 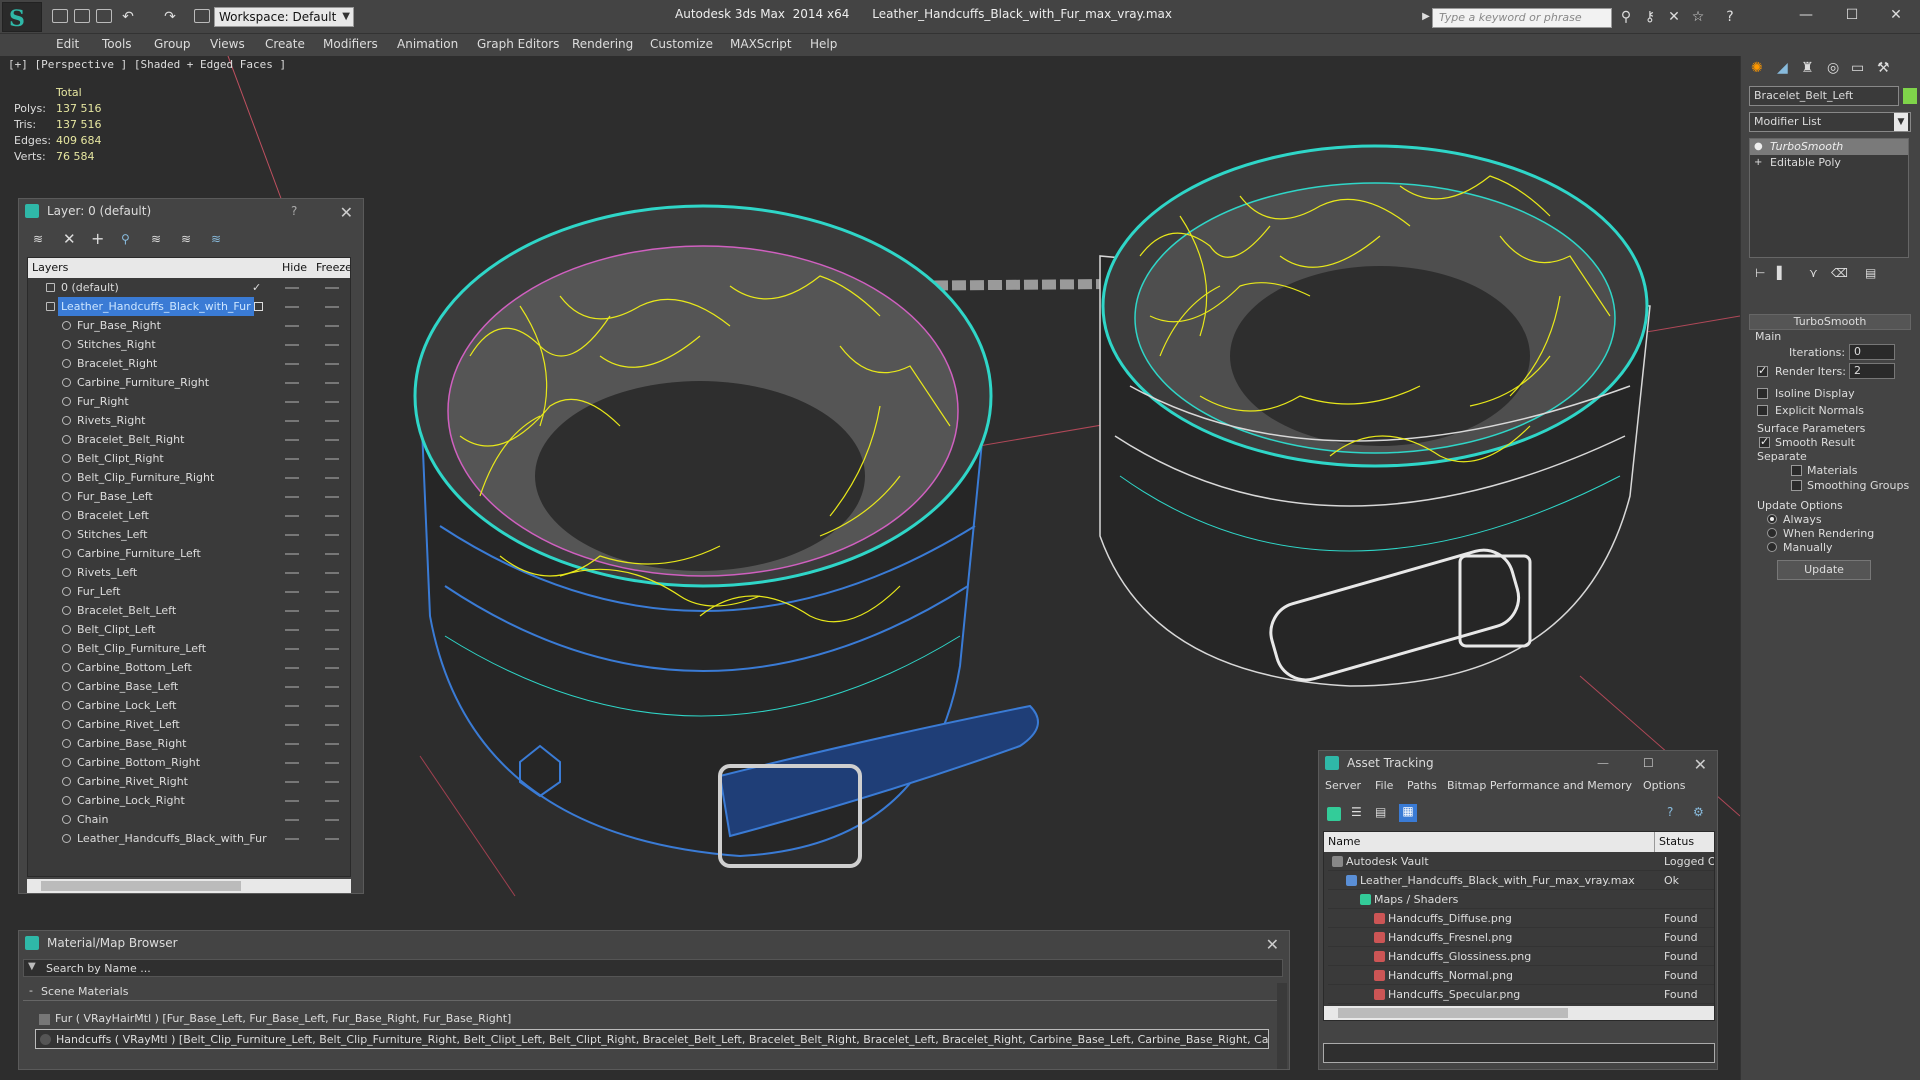 What do you see at coordinates (1772, 547) in the screenshot?
I see `manually-radio` at bounding box center [1772, 547].